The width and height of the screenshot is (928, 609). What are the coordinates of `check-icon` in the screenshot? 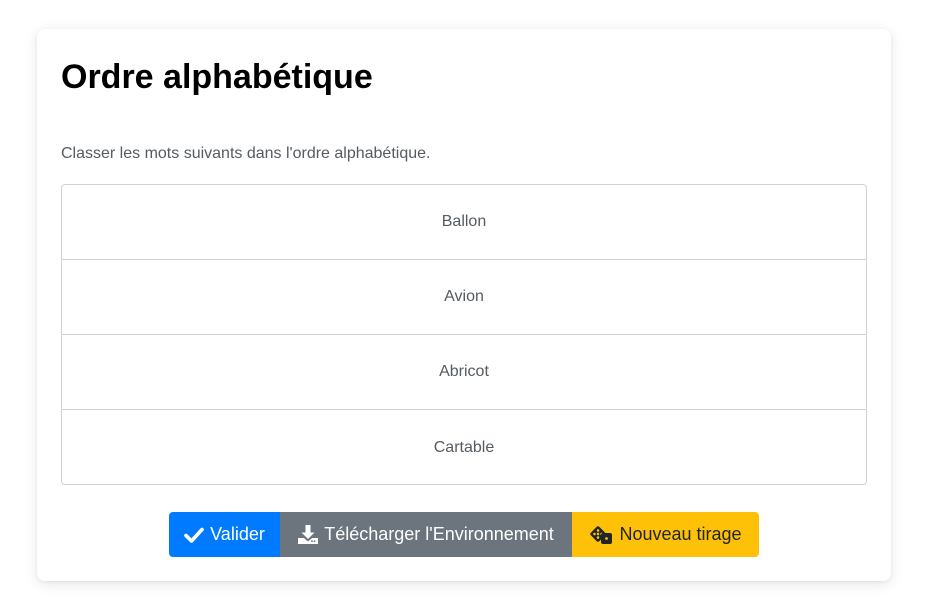 It's located at (194, 535).